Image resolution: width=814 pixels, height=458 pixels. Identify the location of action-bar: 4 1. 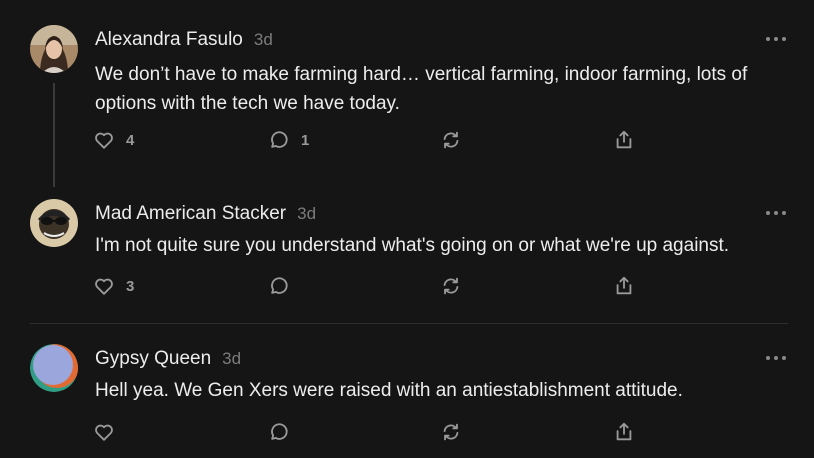
(373, 140).